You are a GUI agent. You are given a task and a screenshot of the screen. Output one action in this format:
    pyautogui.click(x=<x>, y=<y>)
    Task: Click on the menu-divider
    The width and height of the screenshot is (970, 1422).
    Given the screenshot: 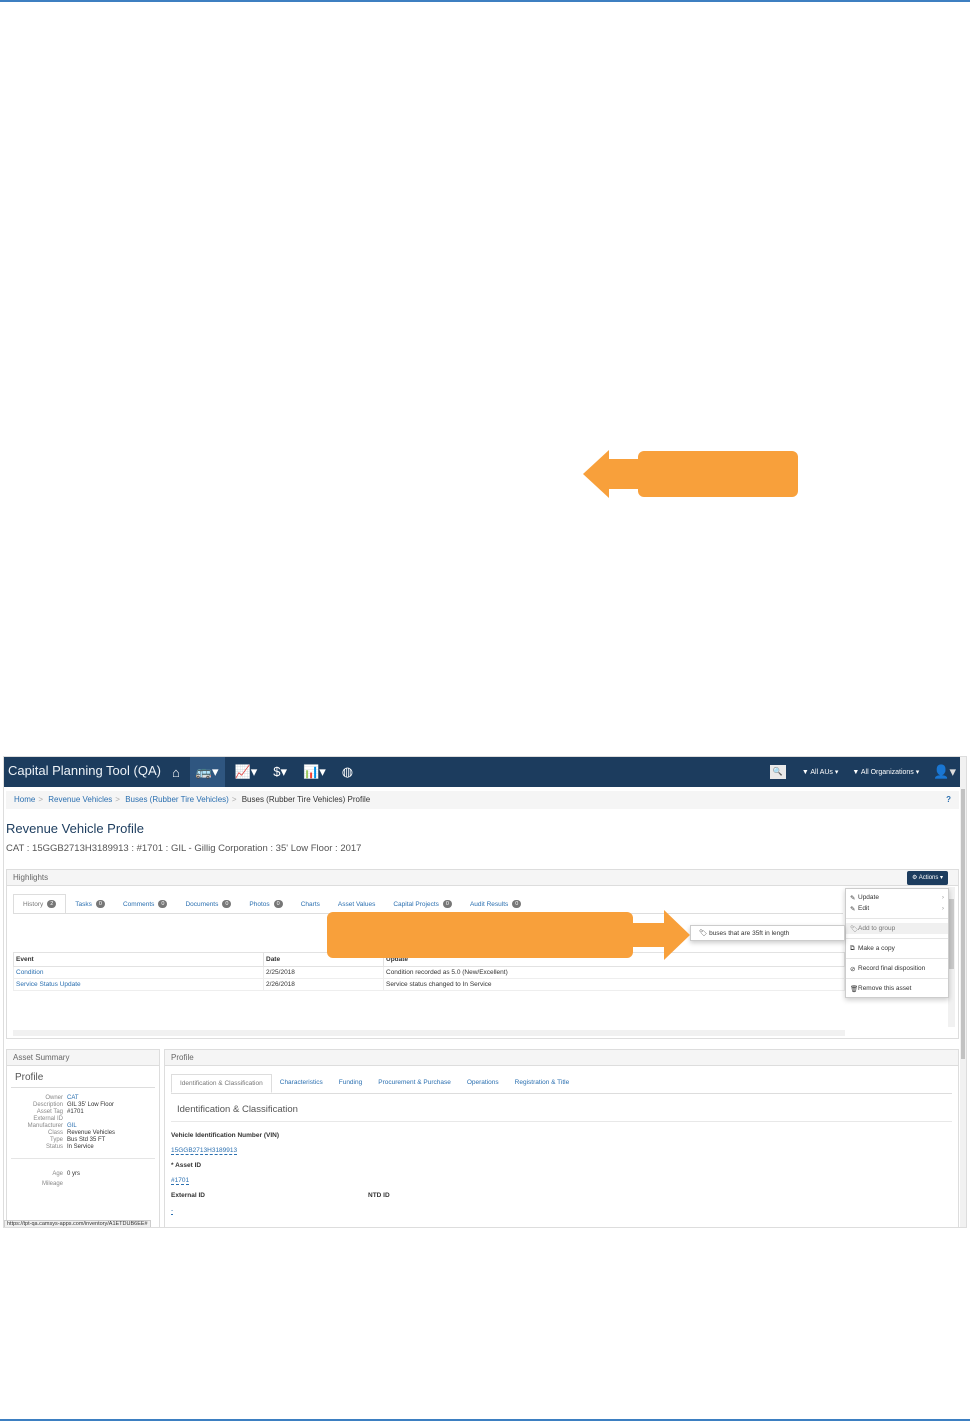 What is the action you would take?
    pyautogui.click(x=897, y=958)
    